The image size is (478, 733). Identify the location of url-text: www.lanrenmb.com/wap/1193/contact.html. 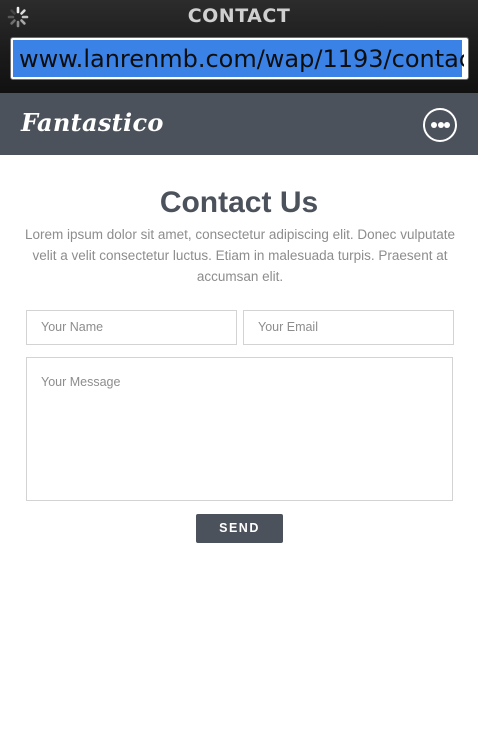
(241, 59).